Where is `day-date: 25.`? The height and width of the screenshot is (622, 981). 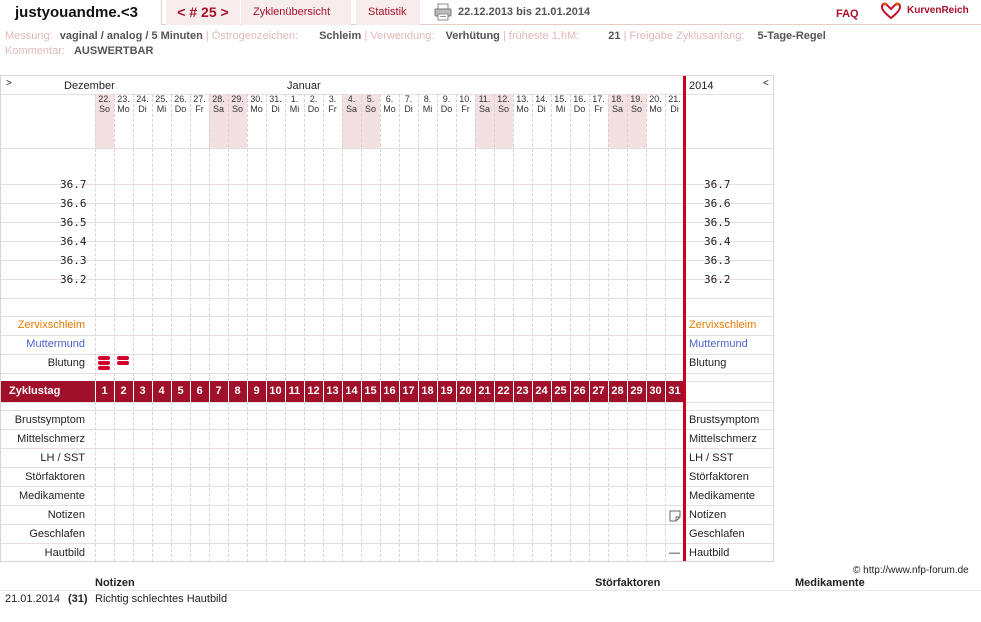
day-date: 25. is located at coordinates (161, 99).